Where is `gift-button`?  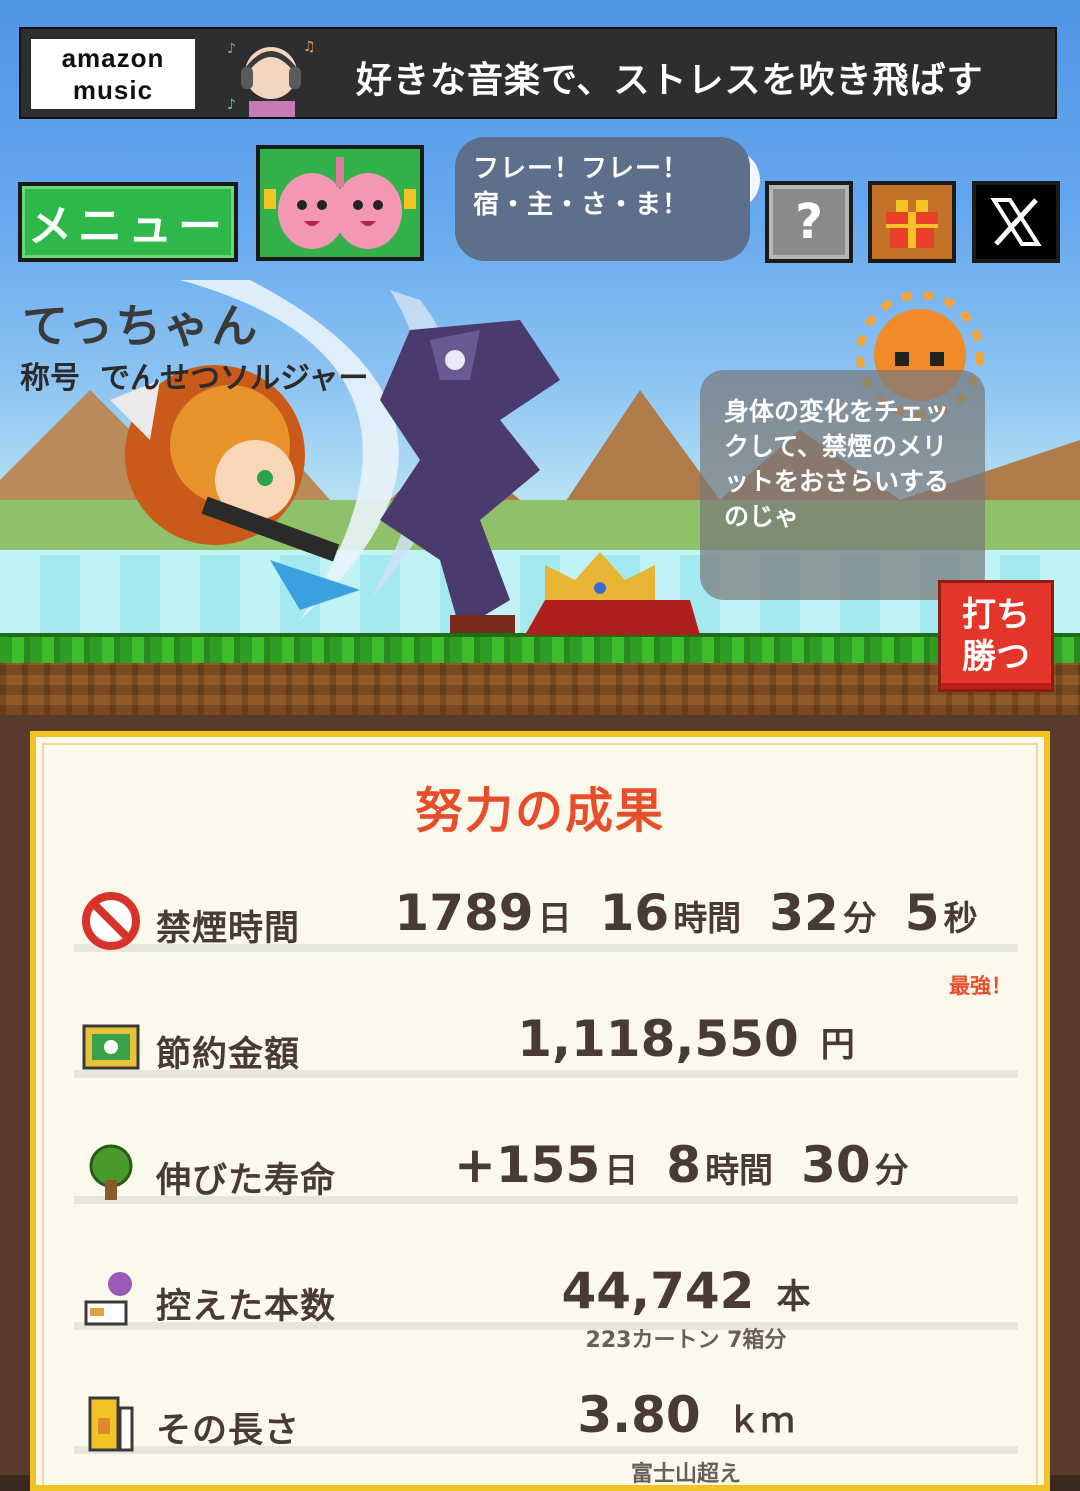
gift-button is located at coordinates (912, 222).